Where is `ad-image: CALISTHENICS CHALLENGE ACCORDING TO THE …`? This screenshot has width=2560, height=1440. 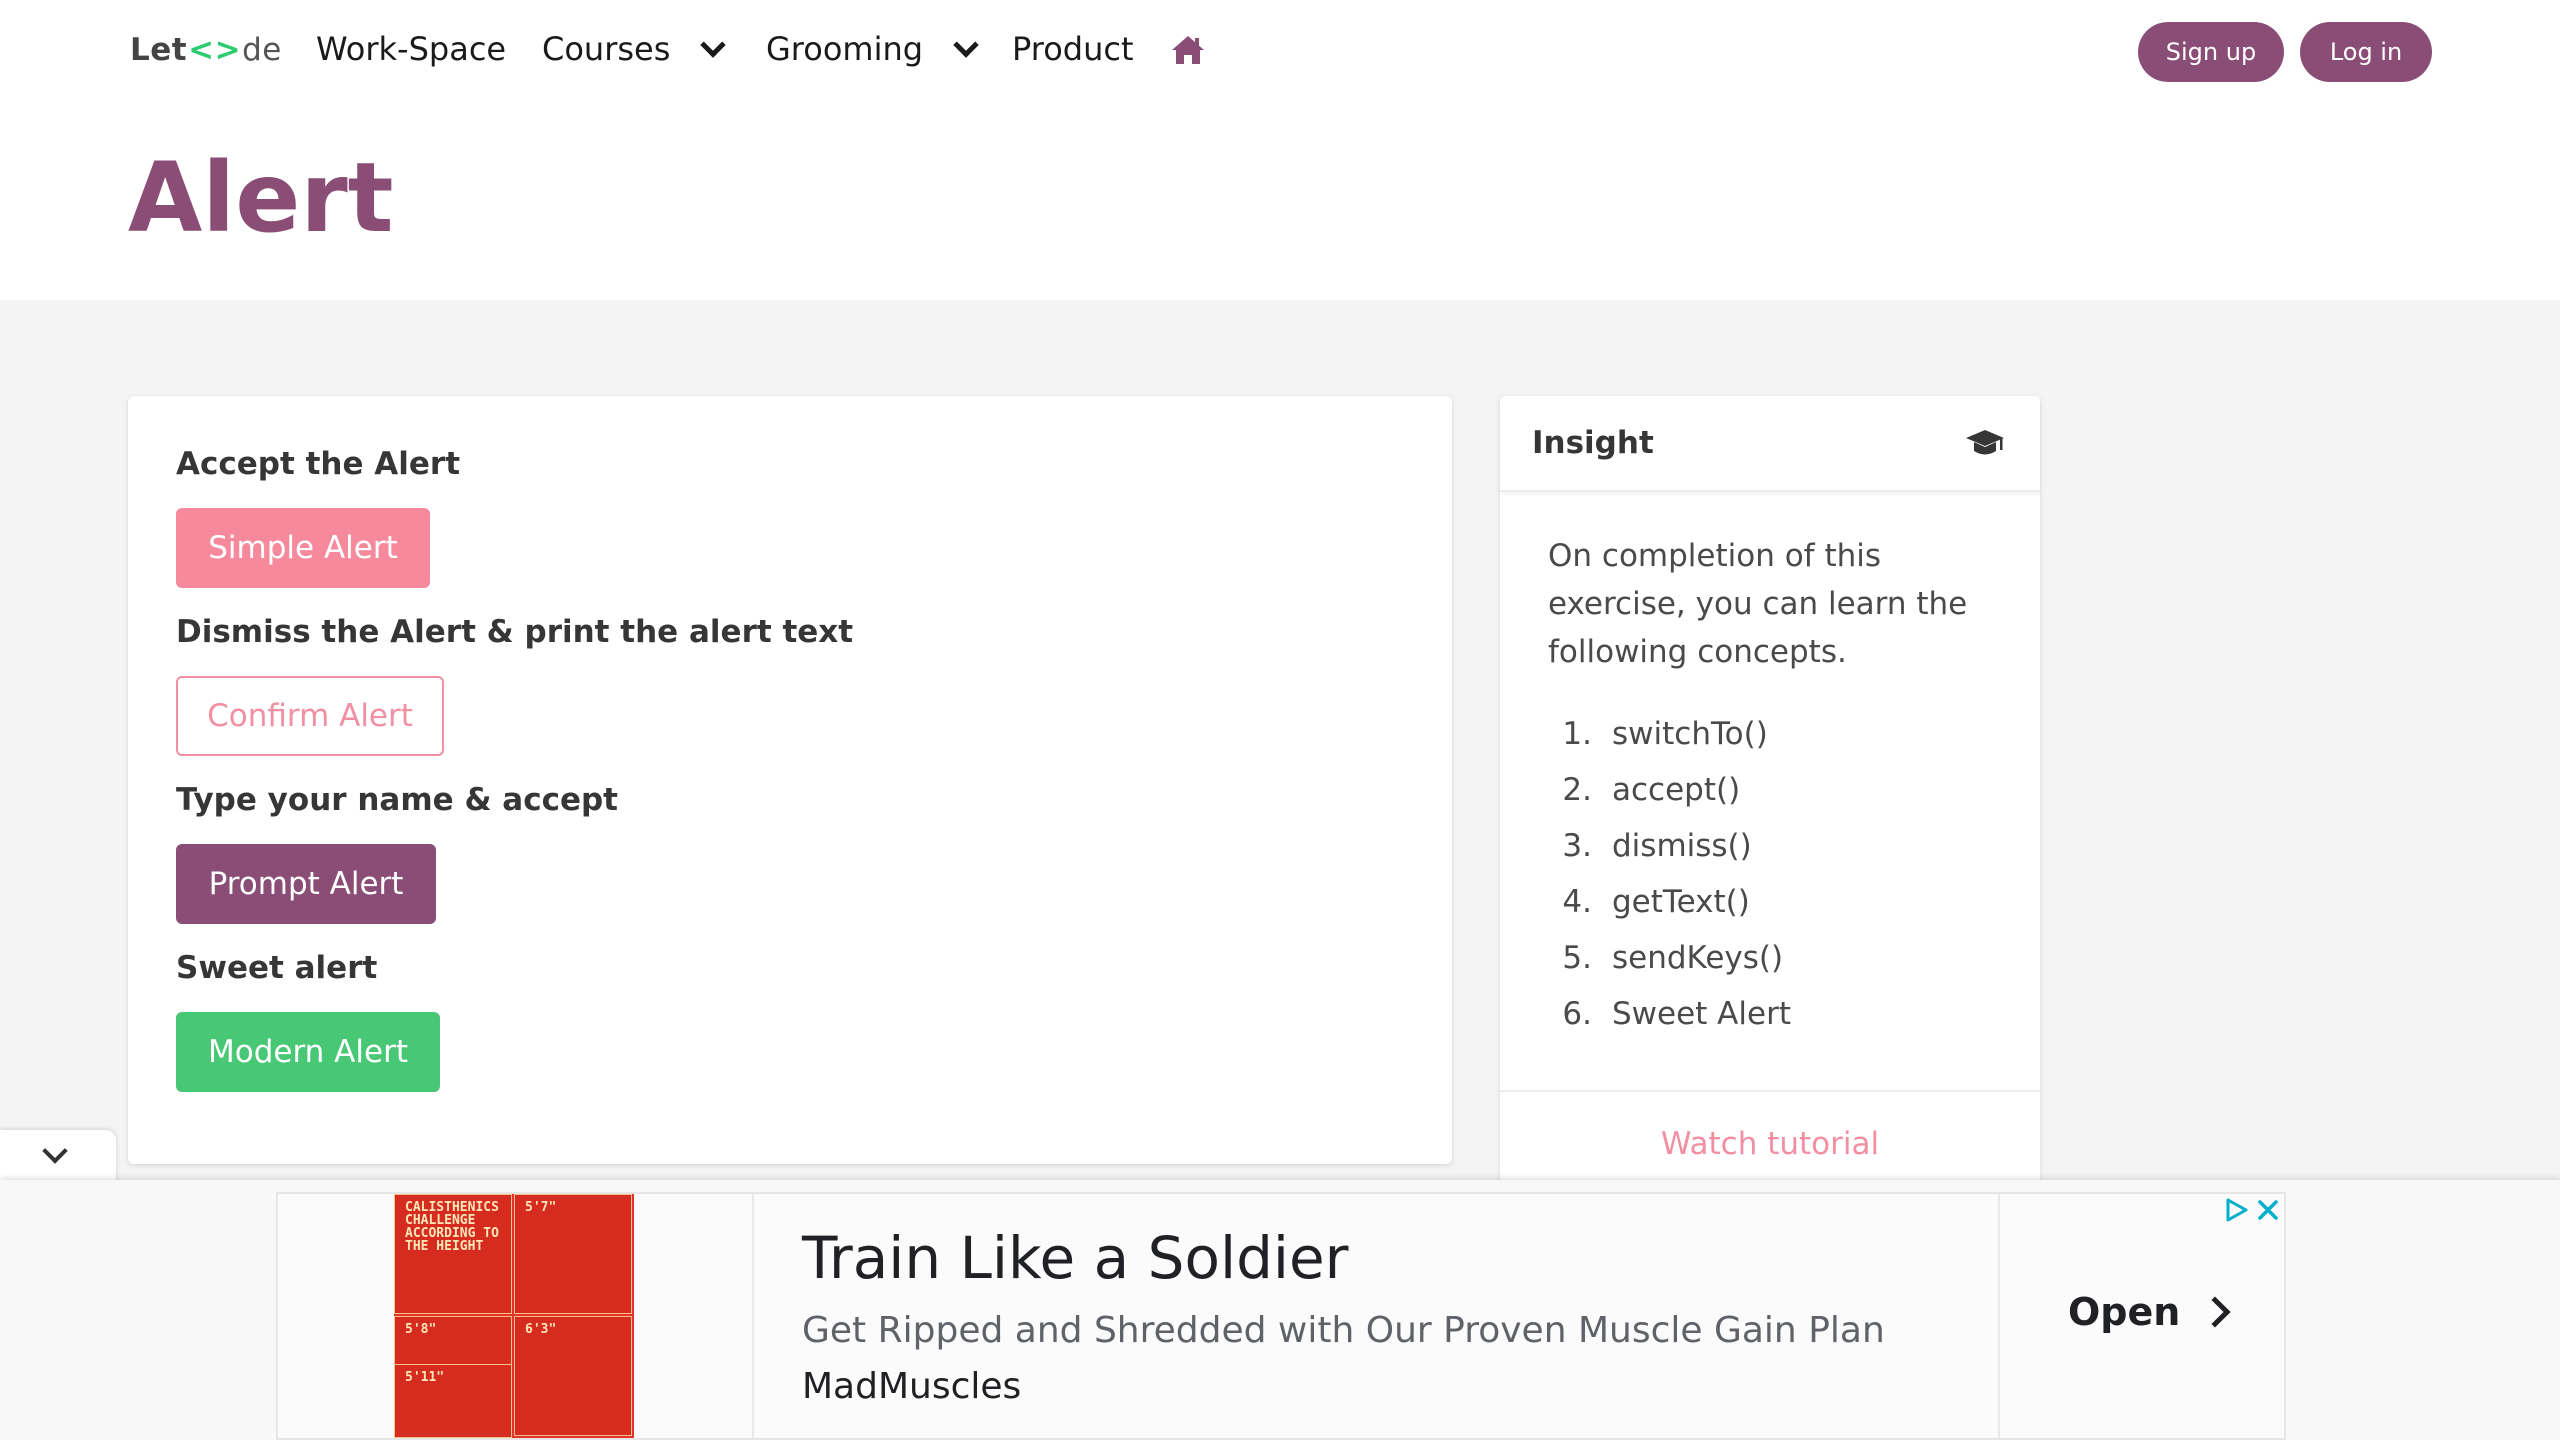 ad-image: CALISTHENICS CHALLENGE ACCORDING TO THE … is located at coordinates (514, 1316).